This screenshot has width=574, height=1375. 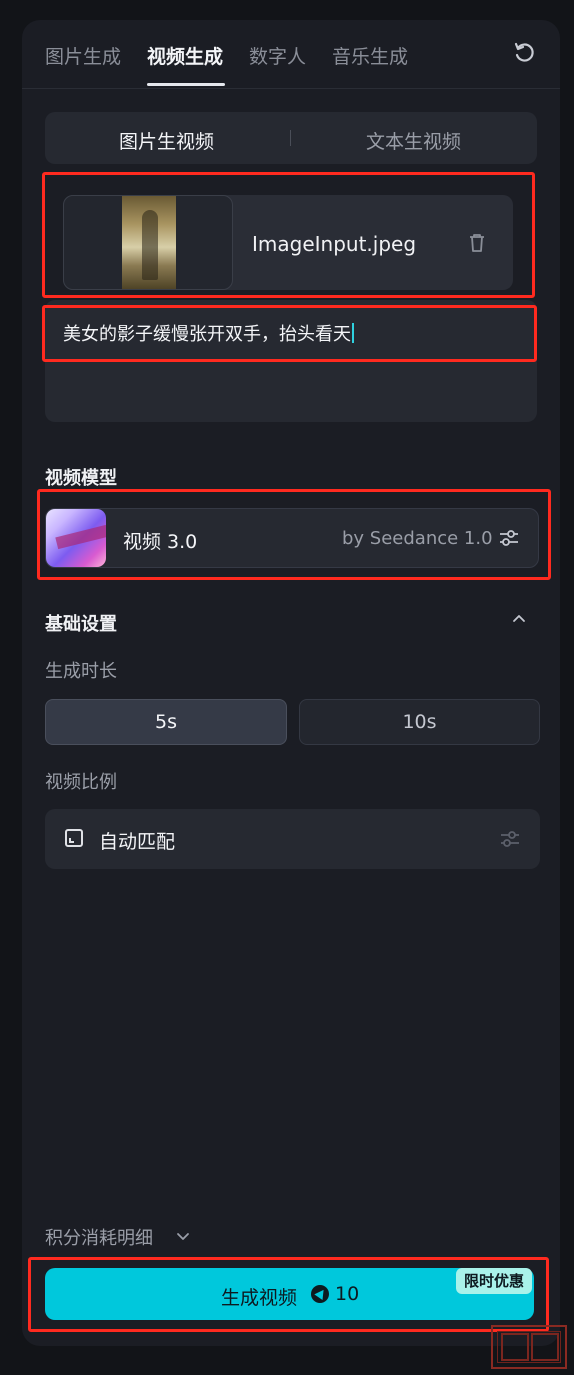 What do you see at coordinates (81, 478) in the screenshot?
I see `video-model-heading: 视频模型` at bounding box center [81, 478].